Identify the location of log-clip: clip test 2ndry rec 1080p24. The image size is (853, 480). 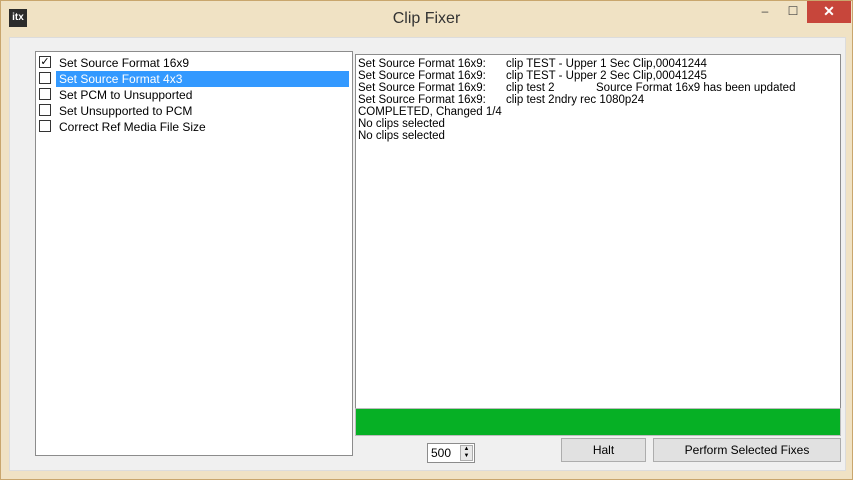
(575, 100).